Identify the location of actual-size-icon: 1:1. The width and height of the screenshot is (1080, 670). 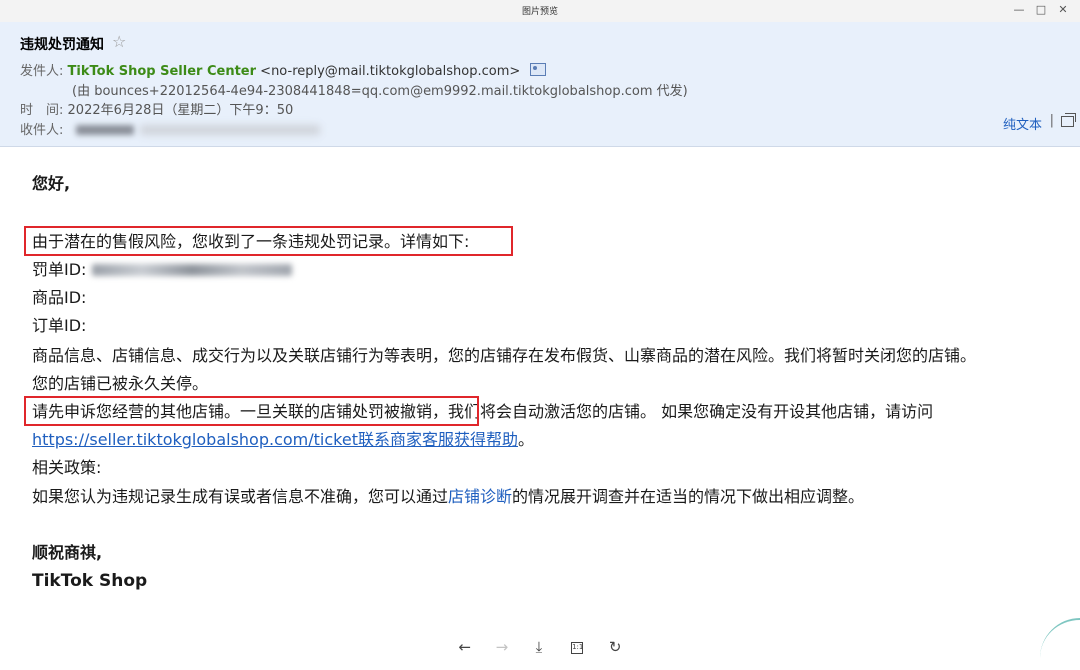
(577, 647).